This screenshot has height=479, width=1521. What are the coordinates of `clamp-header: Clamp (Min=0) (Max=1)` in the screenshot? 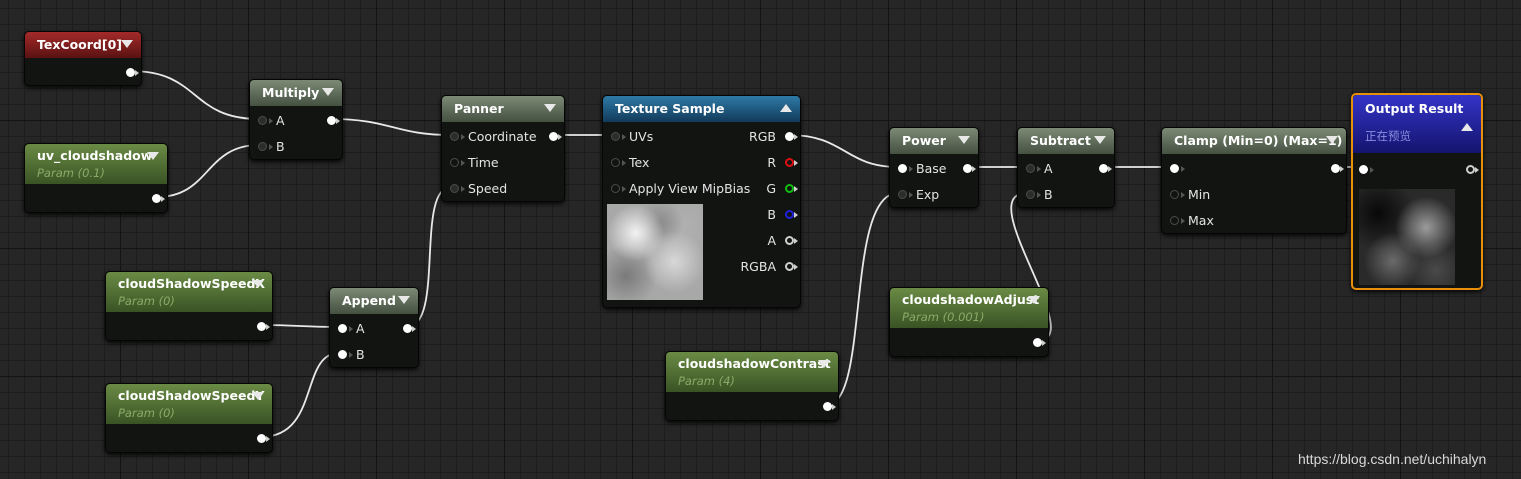 It's located at (1254, 141).